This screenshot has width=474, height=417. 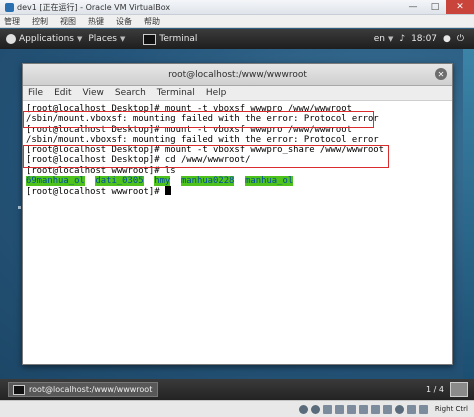 I want to click on taskbar-window-label: root@localhost:/www/wwwroot, so click(x=91, y=389).